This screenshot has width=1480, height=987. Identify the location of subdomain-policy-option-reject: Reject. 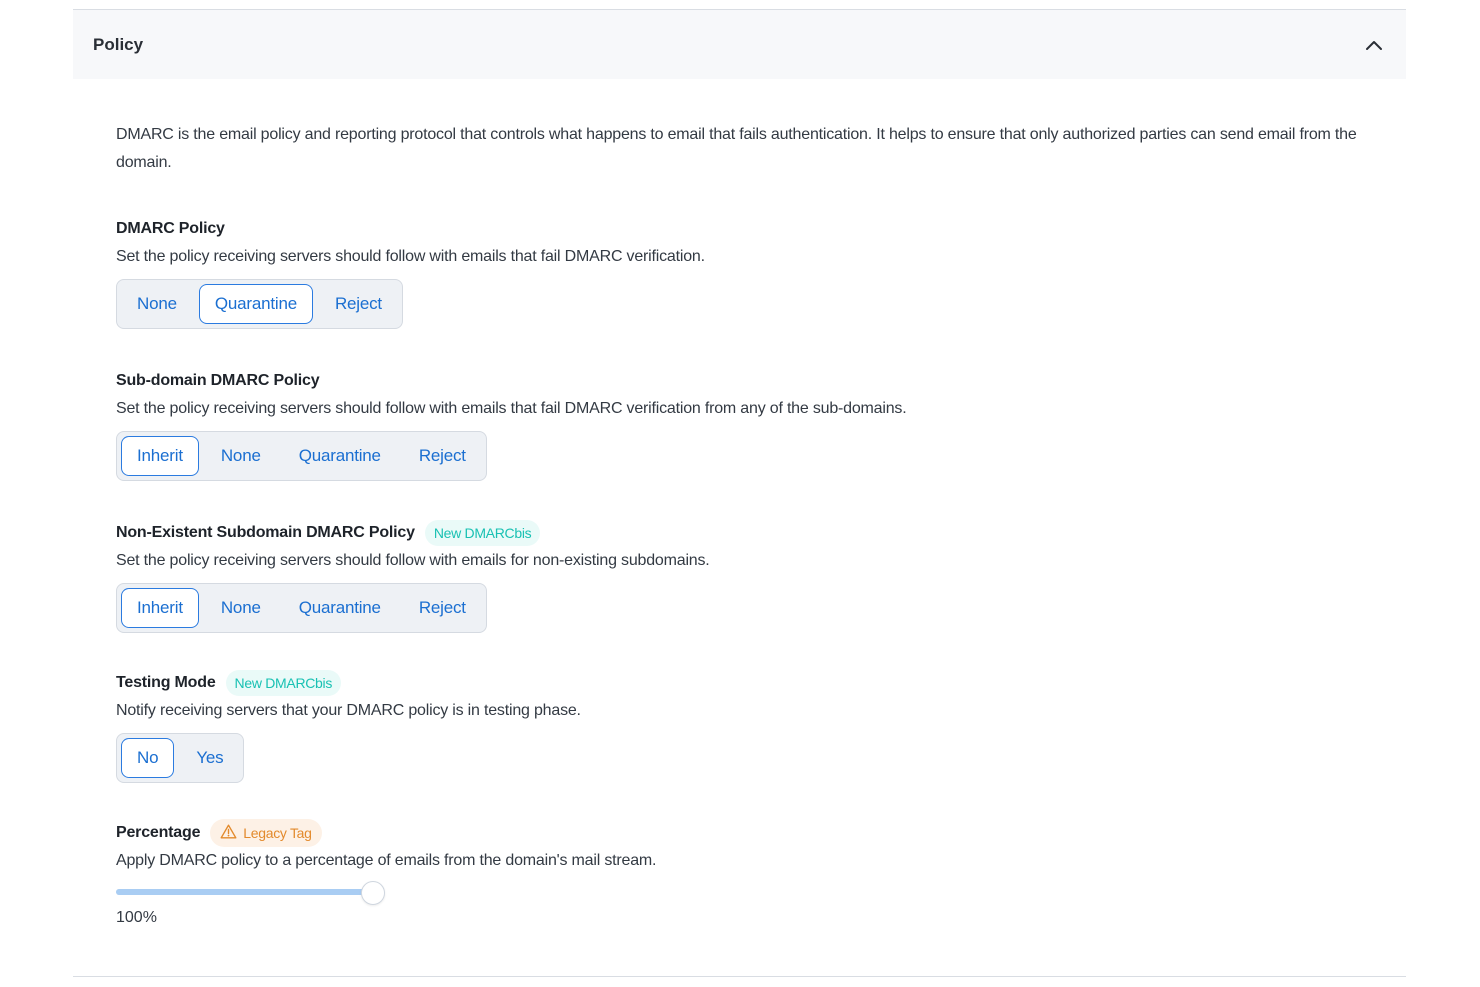
(442, 456).